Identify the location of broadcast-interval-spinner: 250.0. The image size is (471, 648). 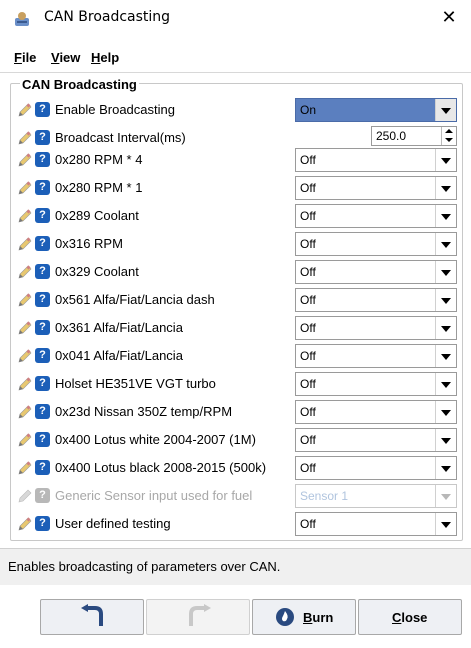
(414, 136).